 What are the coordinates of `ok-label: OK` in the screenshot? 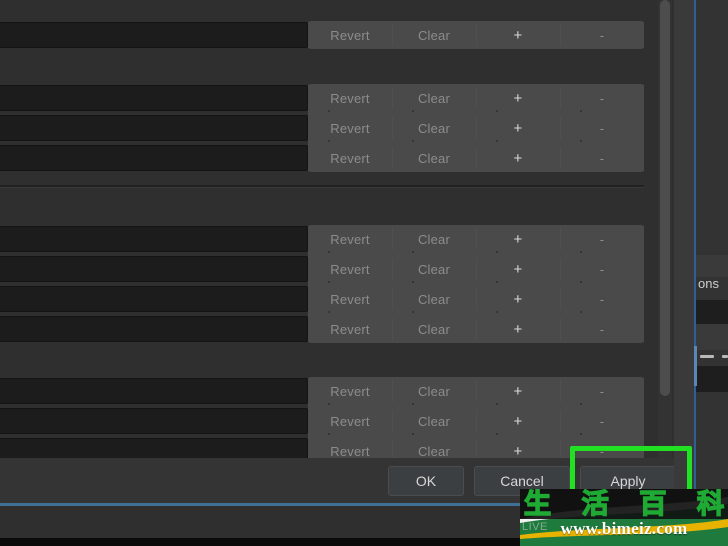 It's located at (426, 481).